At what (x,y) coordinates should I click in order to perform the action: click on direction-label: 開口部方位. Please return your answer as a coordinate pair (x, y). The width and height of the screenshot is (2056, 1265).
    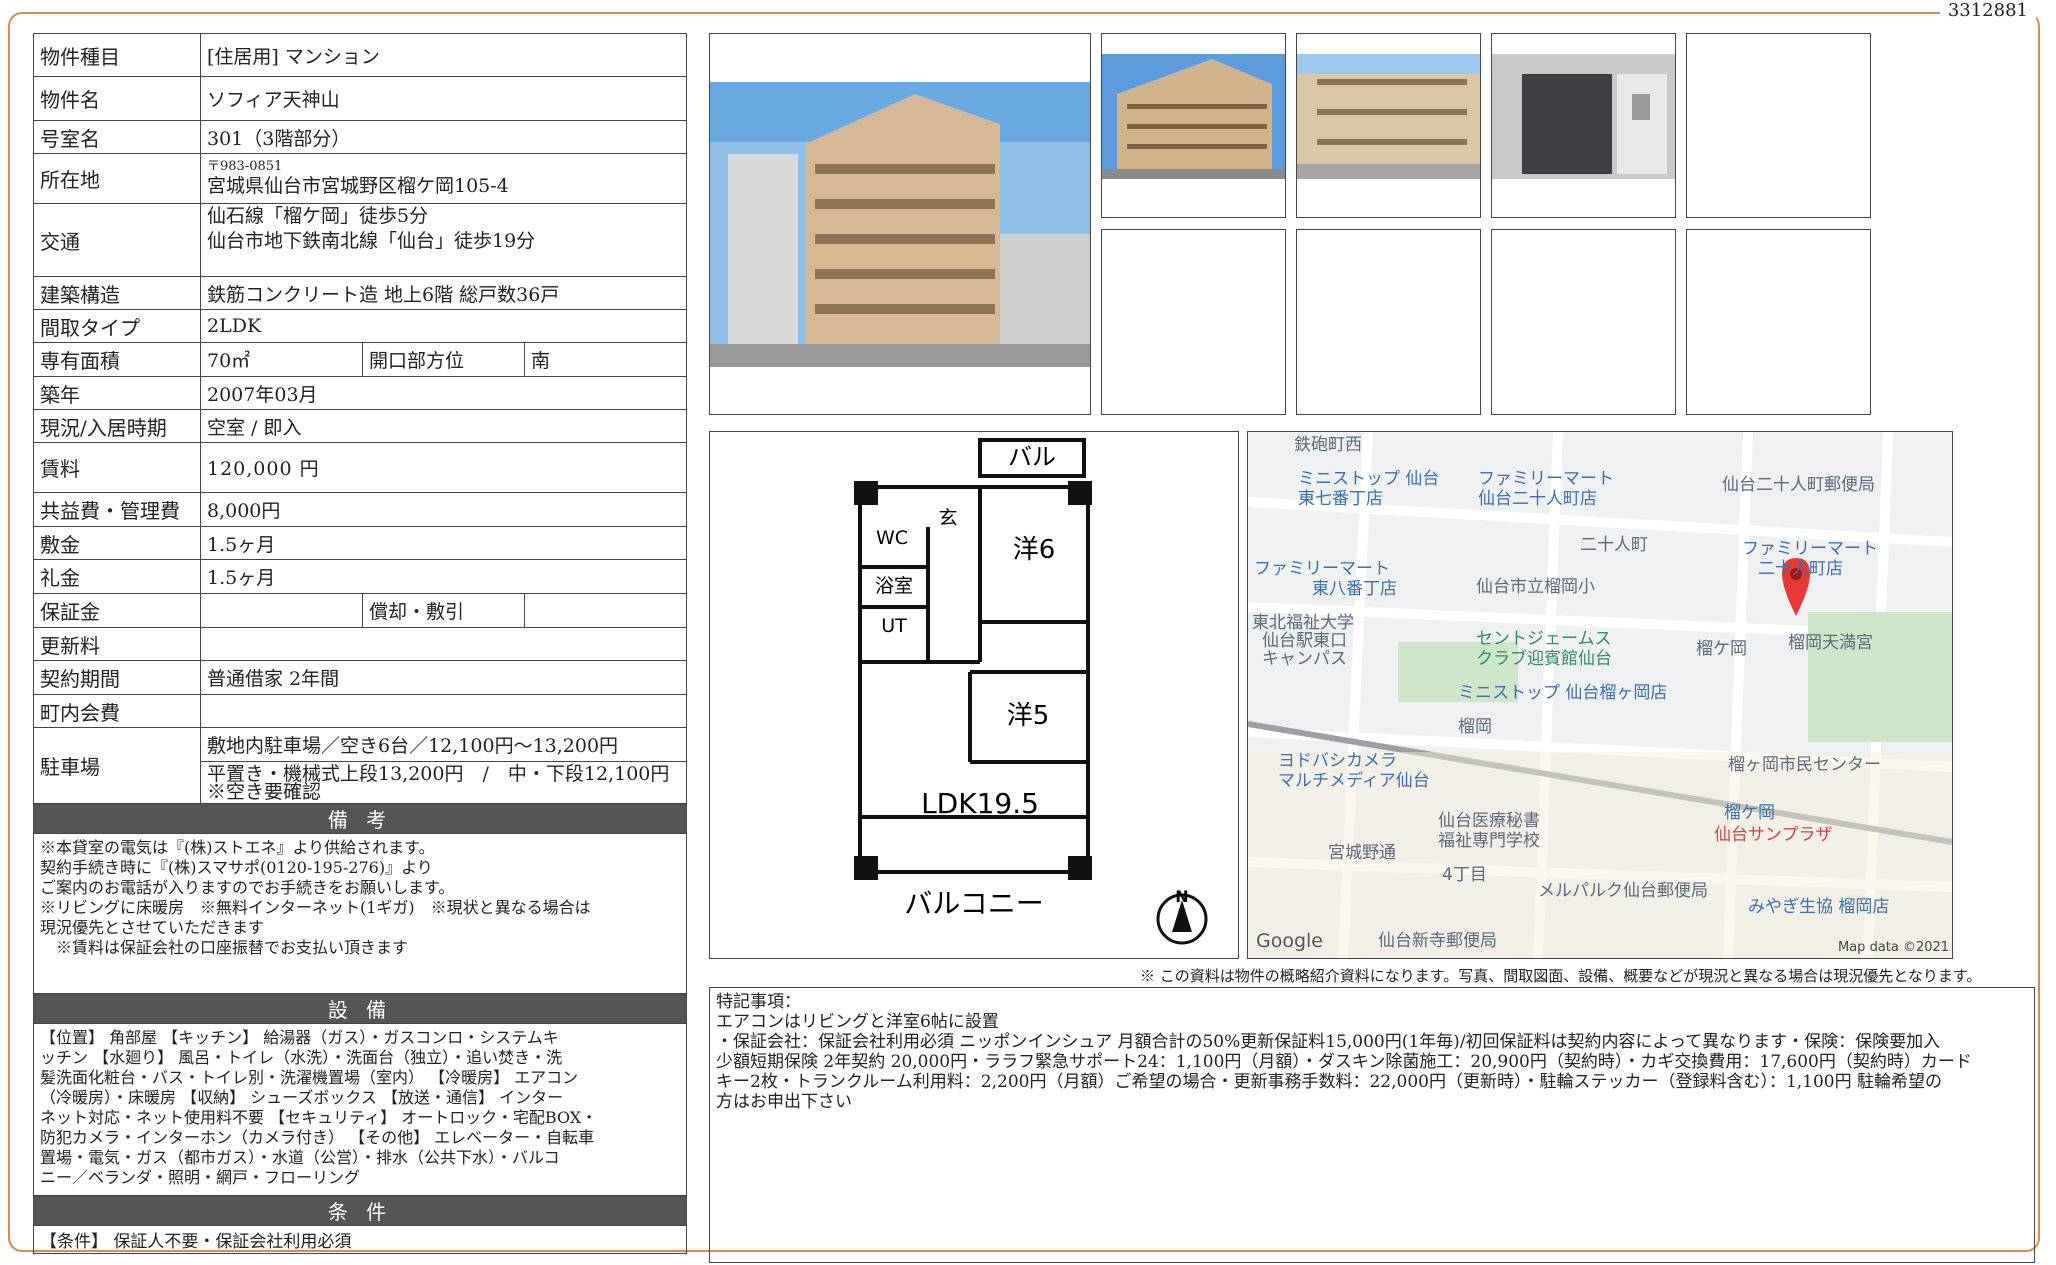
    Looking at the image, I should click on (443, 359).